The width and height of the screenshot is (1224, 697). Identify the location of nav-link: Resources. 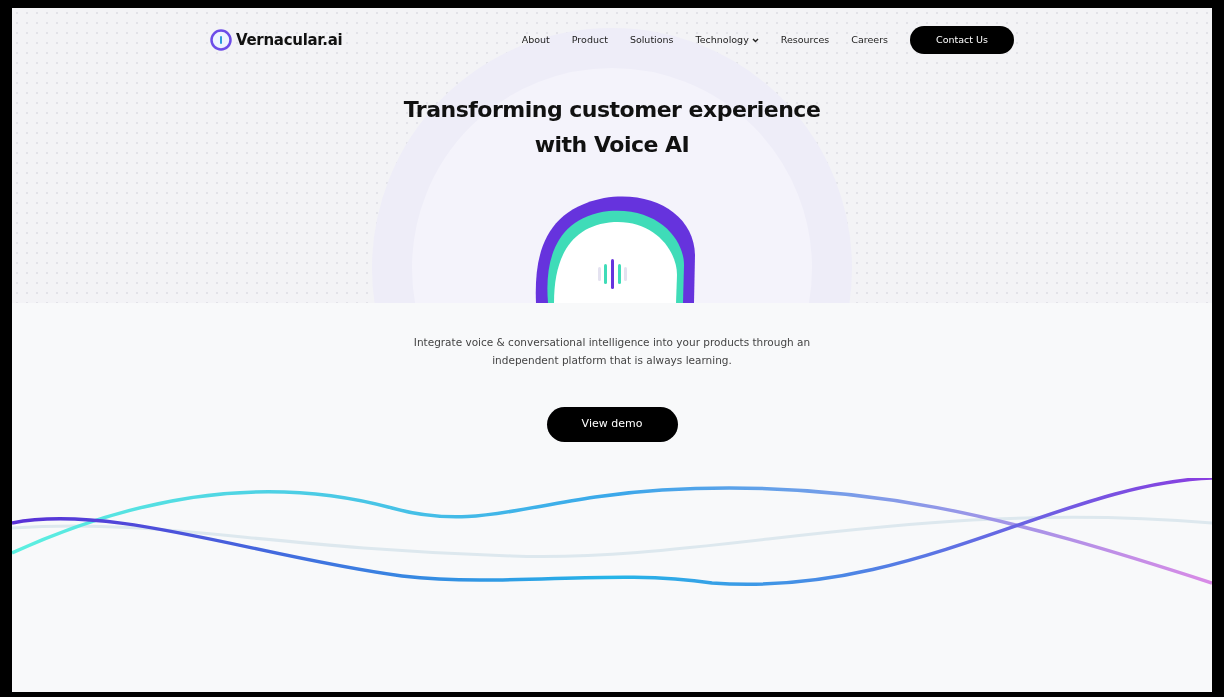
(805, 40).